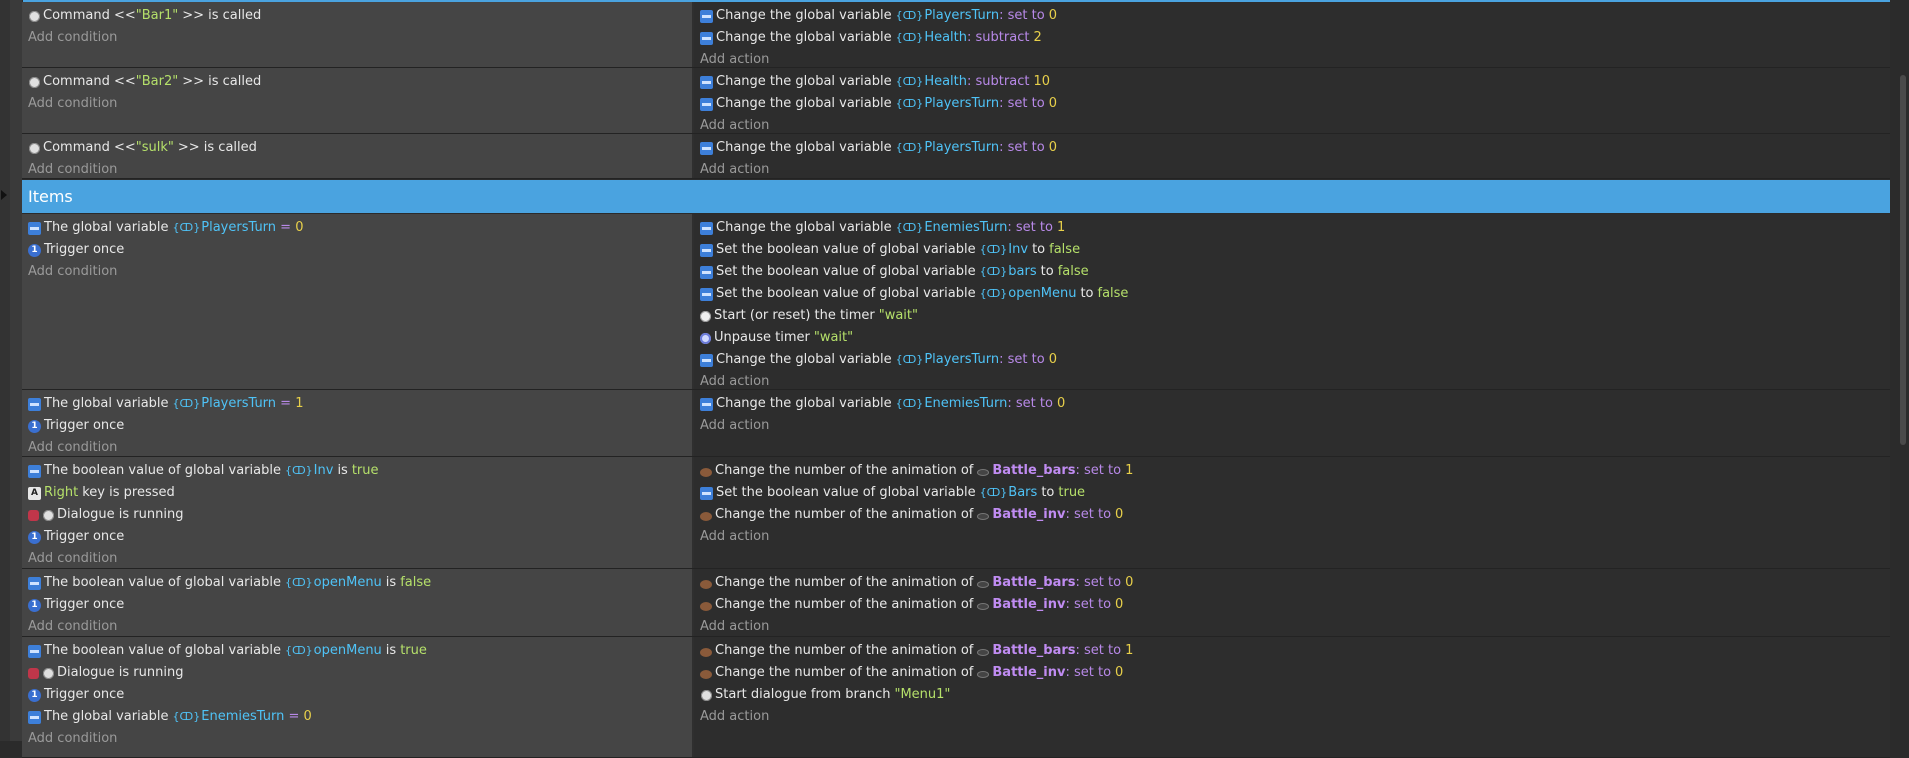  Describe the element at coordinates (1295, 695) in the screenshot. I see `action: Start dialogue from branch "Menu1"` at that location.